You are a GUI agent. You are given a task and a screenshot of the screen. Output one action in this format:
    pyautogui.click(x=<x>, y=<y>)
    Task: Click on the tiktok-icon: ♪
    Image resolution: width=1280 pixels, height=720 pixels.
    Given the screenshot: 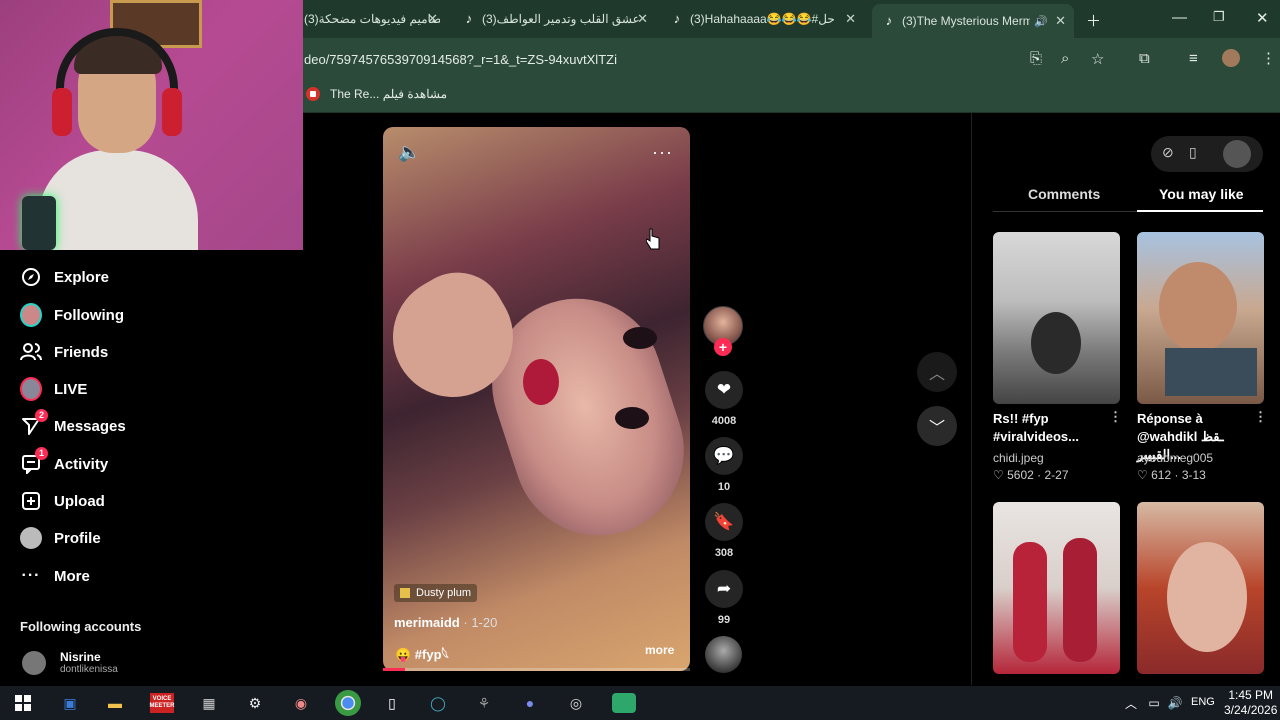 What is the action you would take?
    pyautogui.click(x=889, y=20)
    